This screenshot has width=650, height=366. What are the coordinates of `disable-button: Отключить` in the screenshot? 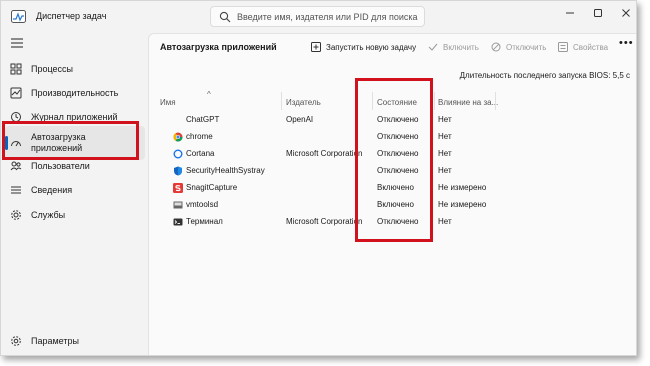 It's located at (518, 47).